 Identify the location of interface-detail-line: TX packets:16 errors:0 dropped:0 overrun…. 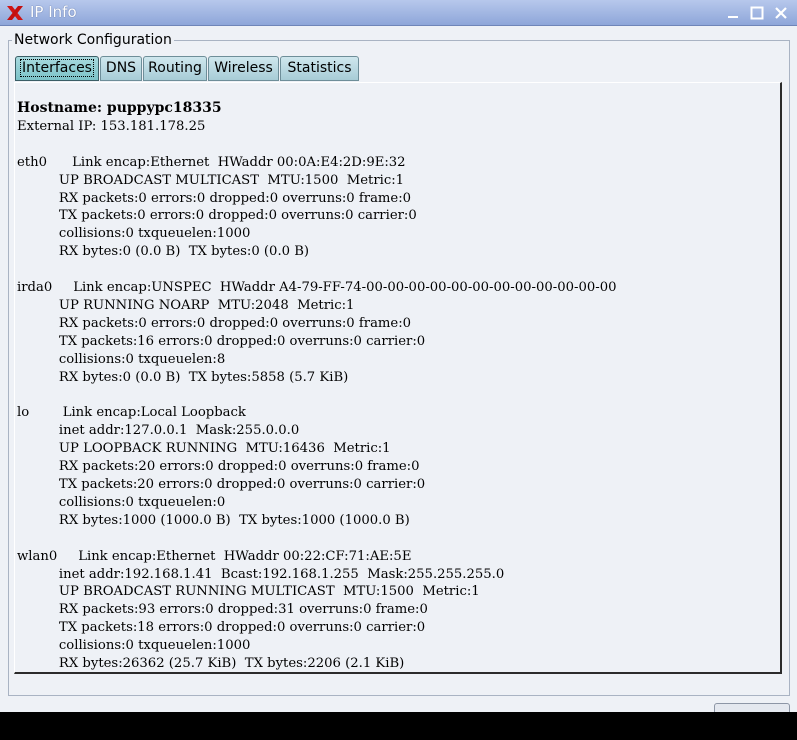
(242, 341).